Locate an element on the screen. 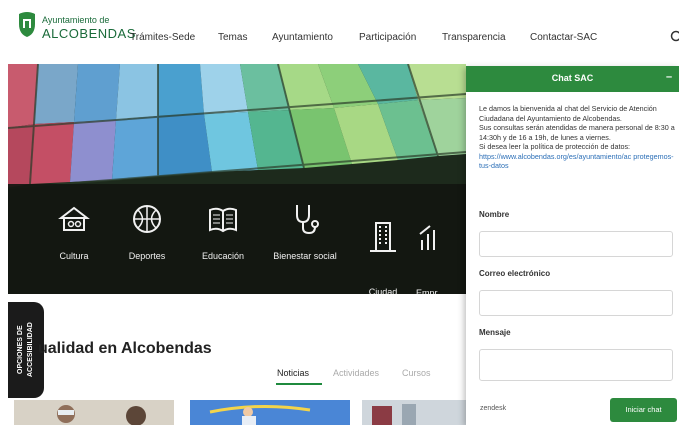  email-label: Correo electrónico is located at coordinates (515, 273).